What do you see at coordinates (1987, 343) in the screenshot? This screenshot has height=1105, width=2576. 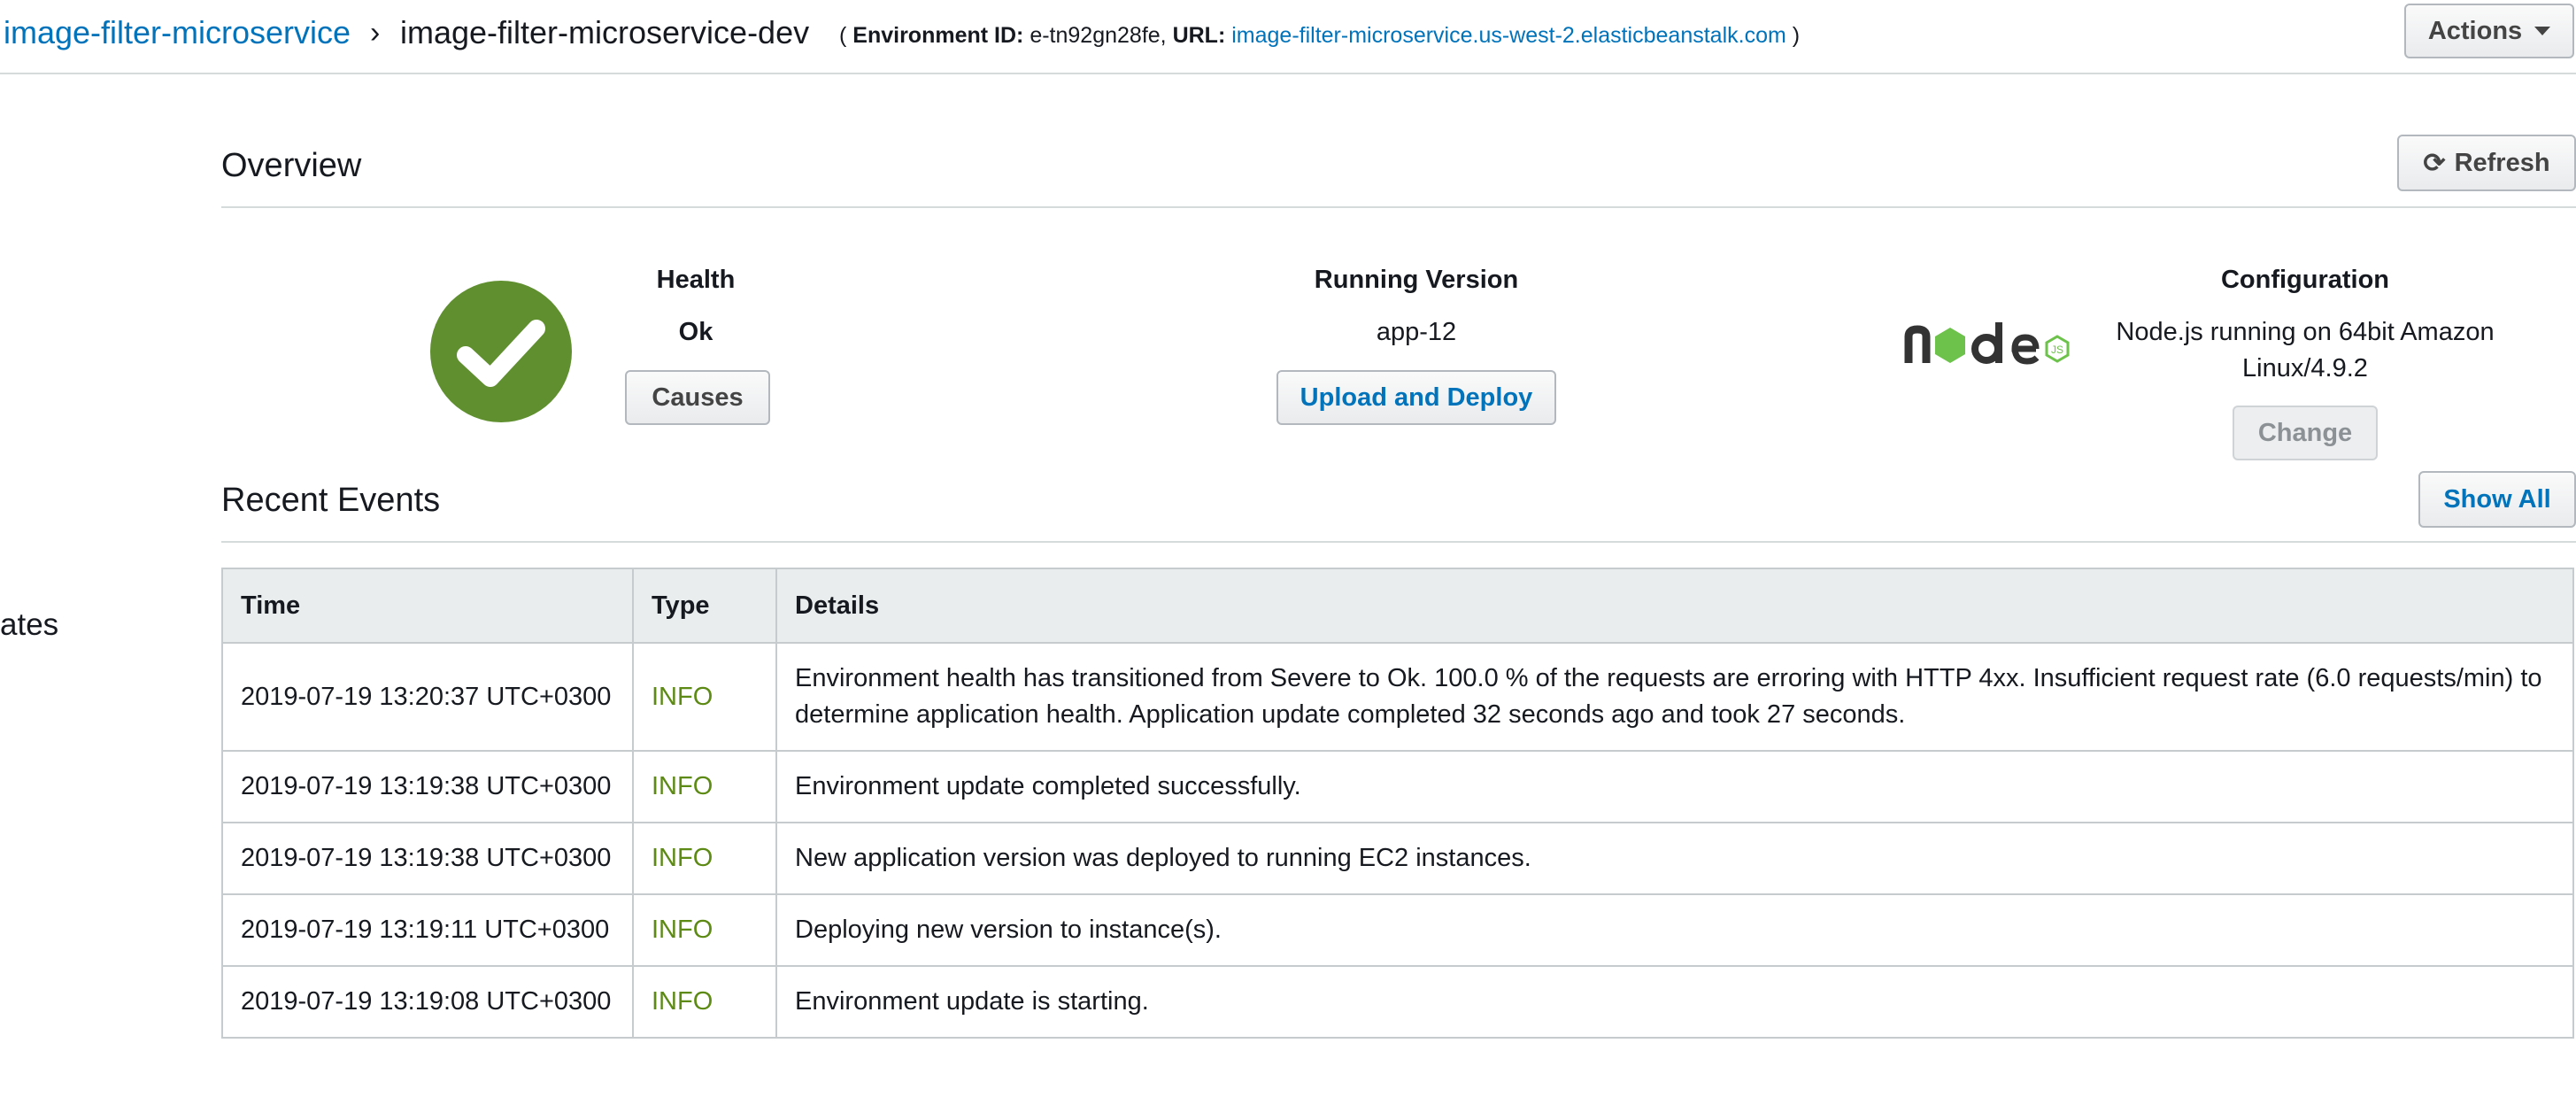 I see `nodejs-logo-icon: JS` at bounding box center [1987, 343].